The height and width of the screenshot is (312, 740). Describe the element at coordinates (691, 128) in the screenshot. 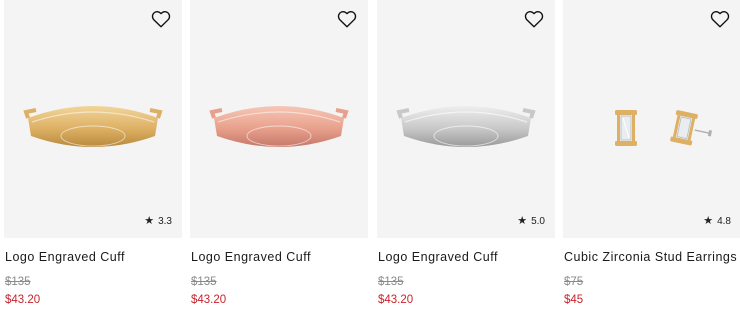

I see `earring-side-view` at that location.